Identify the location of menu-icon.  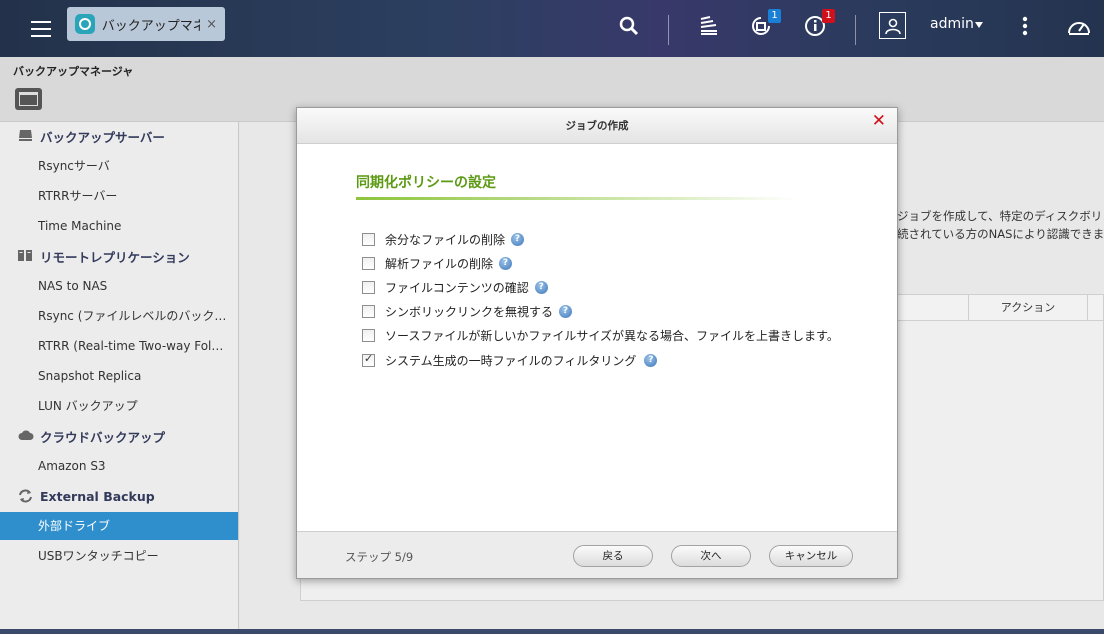
(41, 27).